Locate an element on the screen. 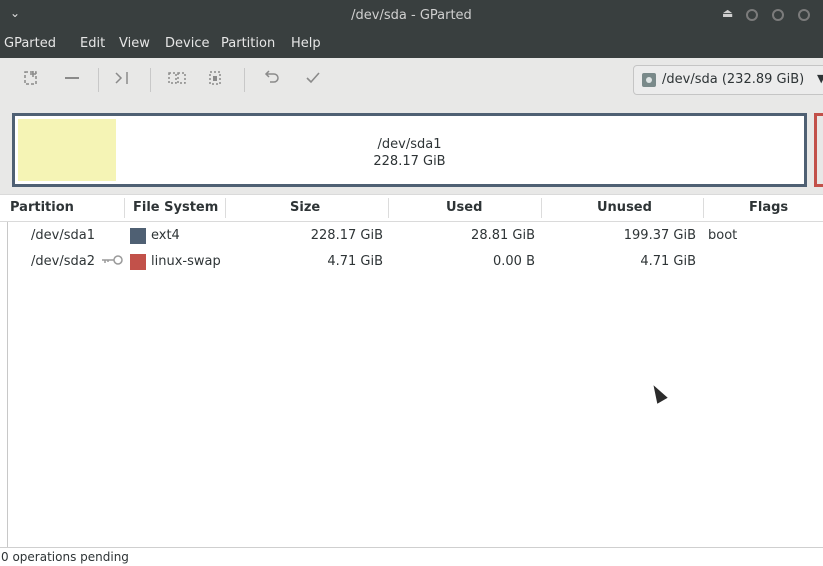  column-used: Used is located at coordinates (464, 207).